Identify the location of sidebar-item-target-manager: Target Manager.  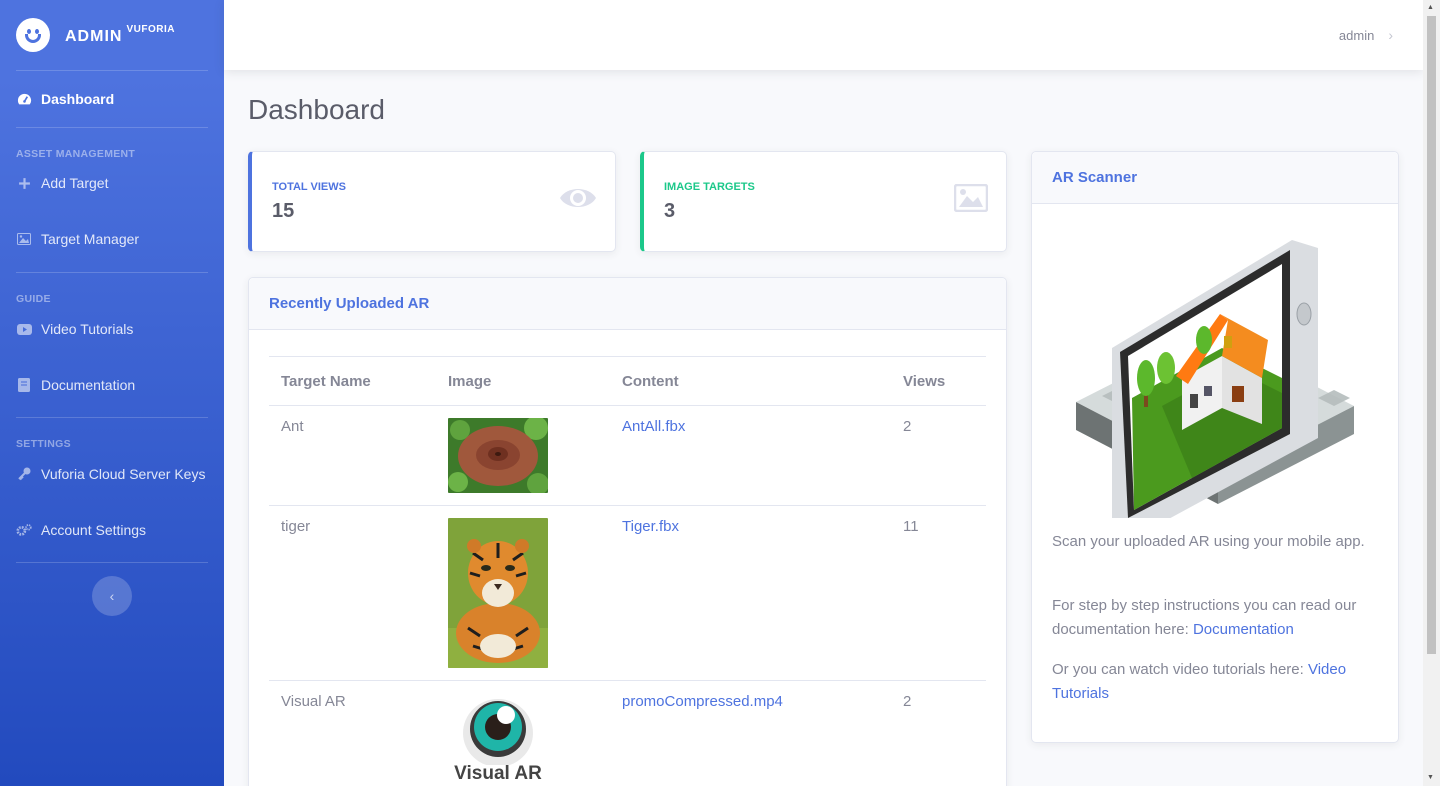
(112, 239).